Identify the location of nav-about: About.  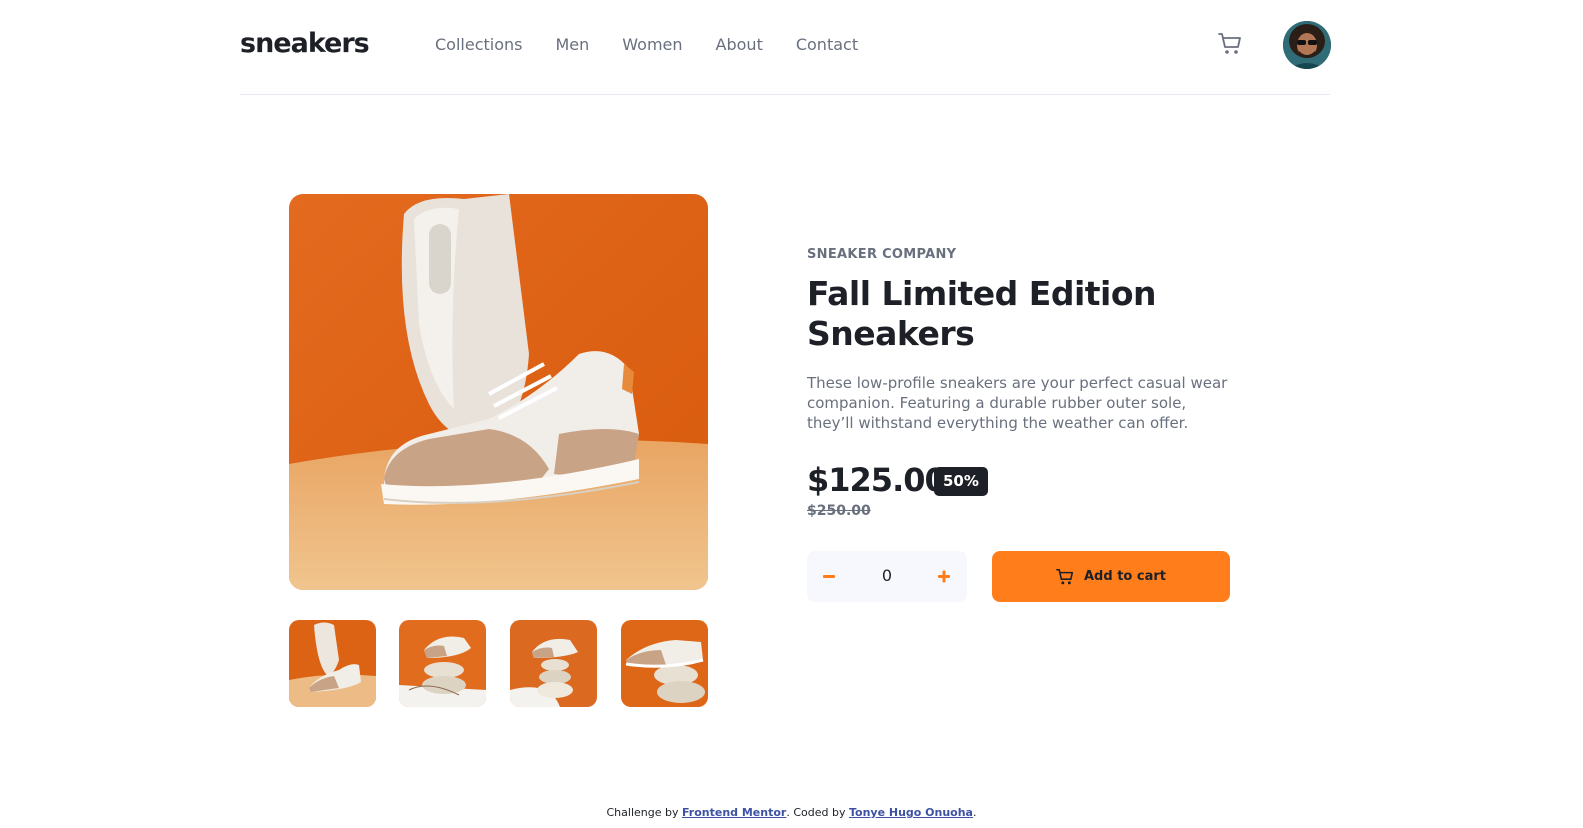
(739, 45).